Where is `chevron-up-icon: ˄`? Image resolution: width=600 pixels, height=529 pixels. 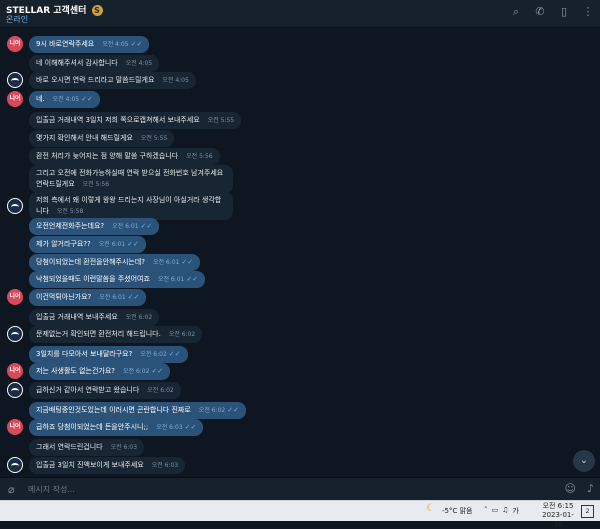
chevron-up-icon: ˄ is located at coordinates (486, 511).